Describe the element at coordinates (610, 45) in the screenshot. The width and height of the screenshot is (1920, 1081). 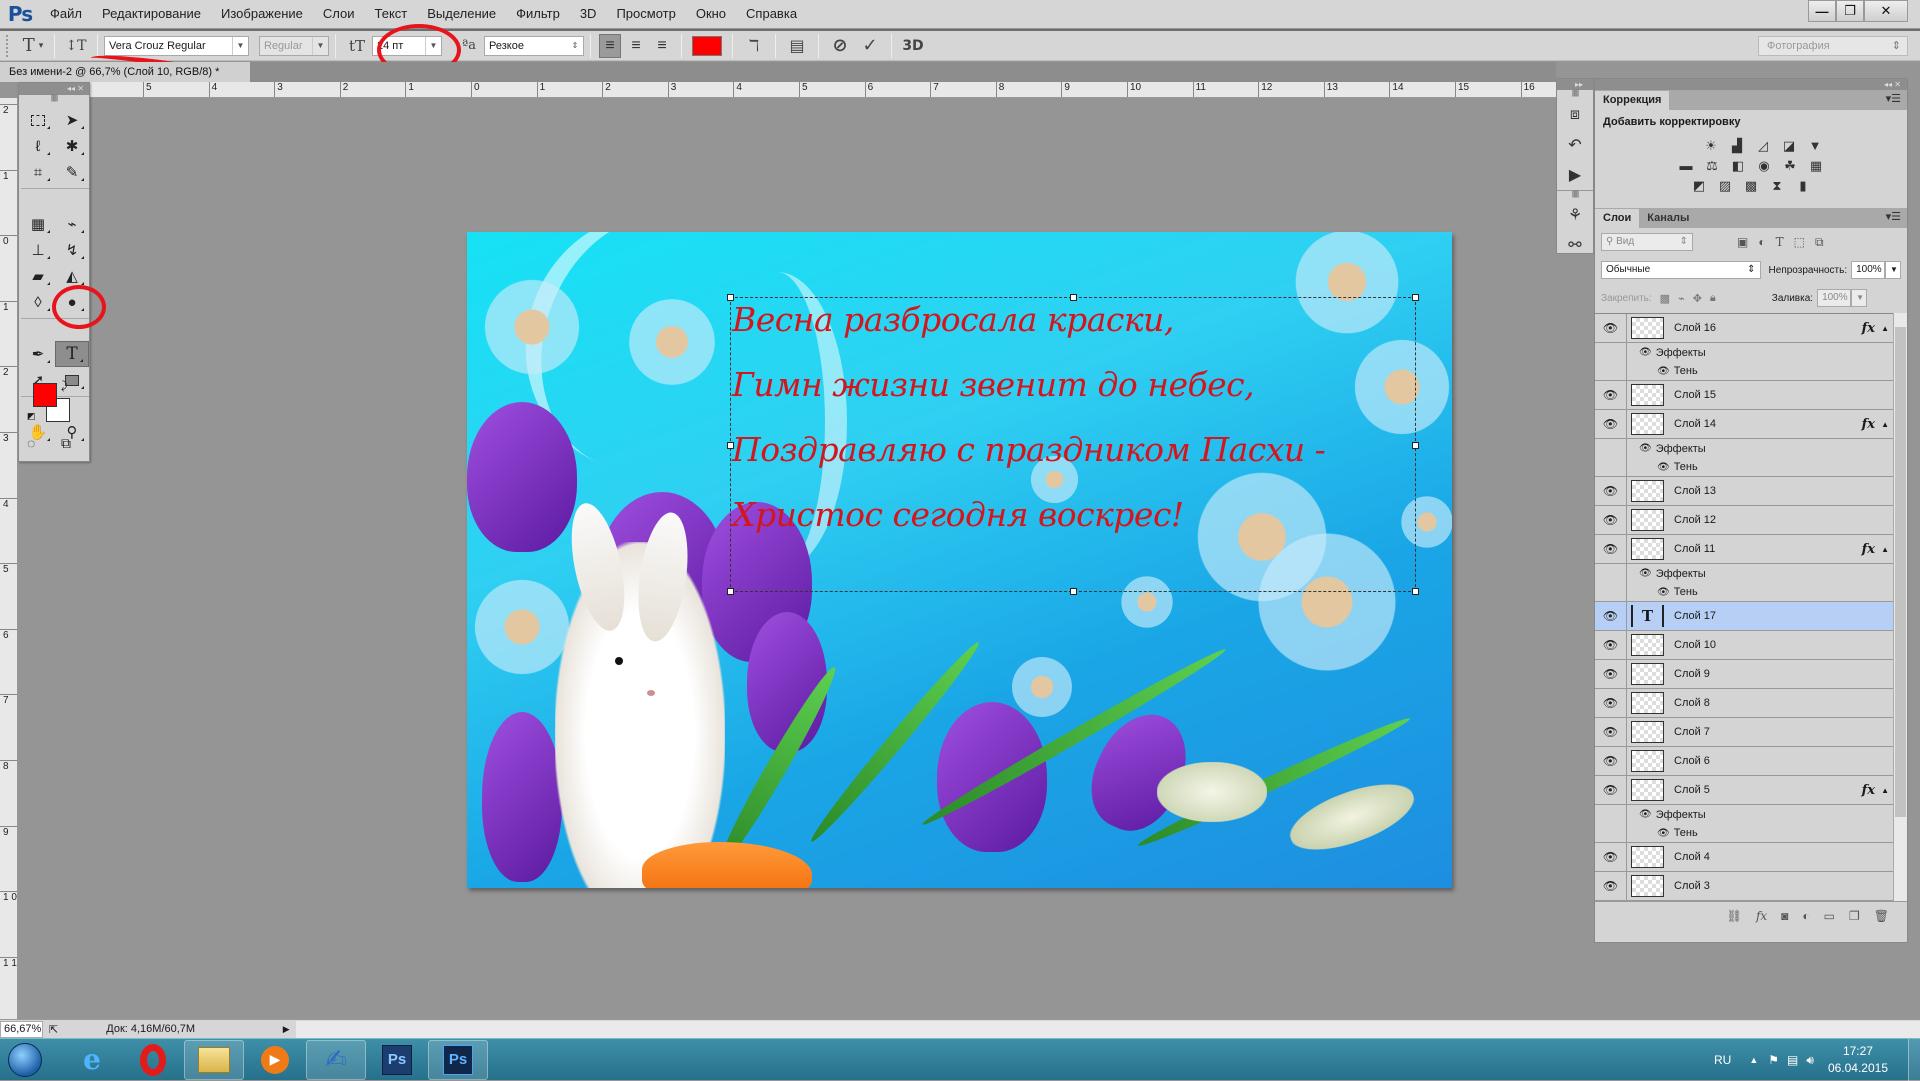
I see `align-left-button: ≡` at that location.